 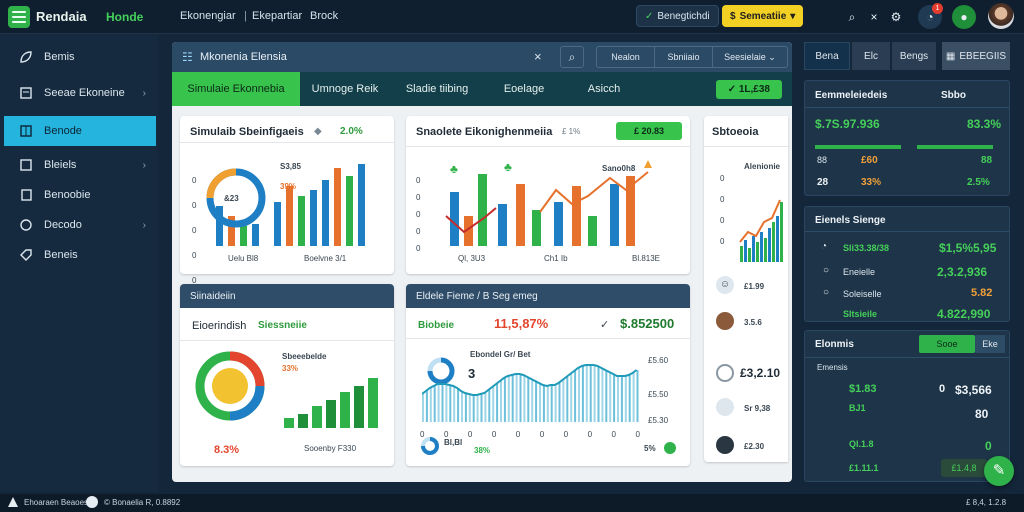 What do you see at coordinates (26, 225) in the screenshot?
I see `badge-icon` at bounding box center [26, 225].